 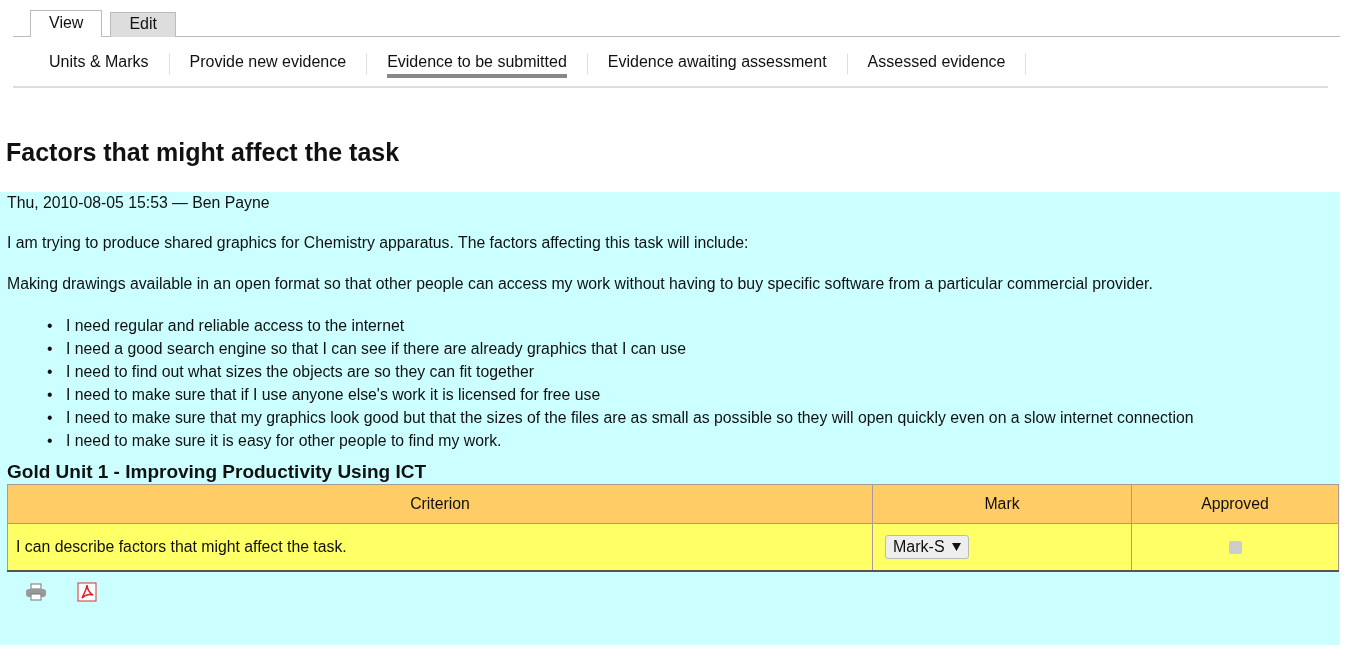 I want to click on post-meta: Thu, 2010-08-05 15:53 — Ben Payne, so click(x=139, y=203).